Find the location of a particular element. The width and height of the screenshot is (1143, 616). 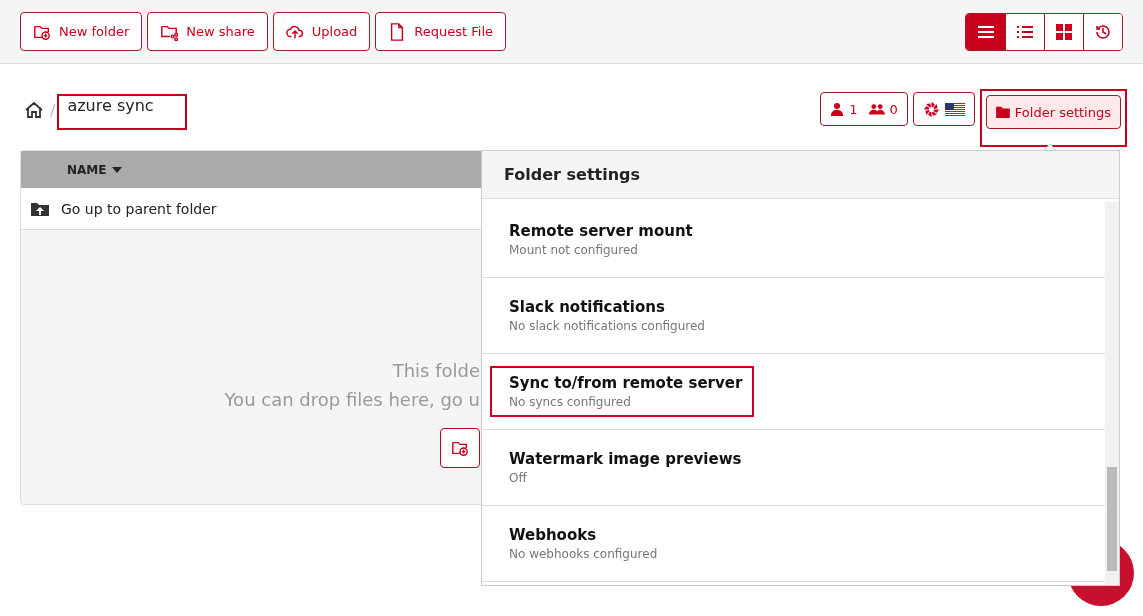

pinwheel-icon is located at coordinates (931, 109).